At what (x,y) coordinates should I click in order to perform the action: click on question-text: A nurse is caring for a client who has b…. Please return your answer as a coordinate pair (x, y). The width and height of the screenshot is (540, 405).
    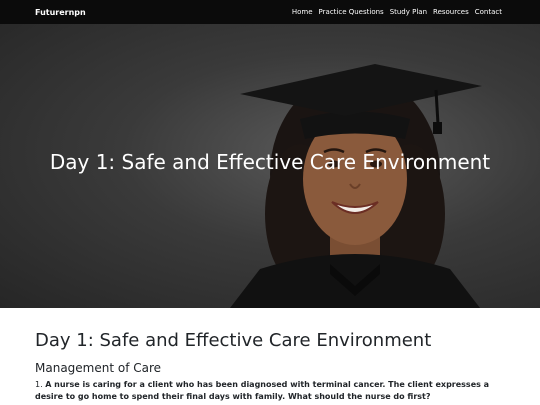
    Looking at the image, I should click on (262, 390).